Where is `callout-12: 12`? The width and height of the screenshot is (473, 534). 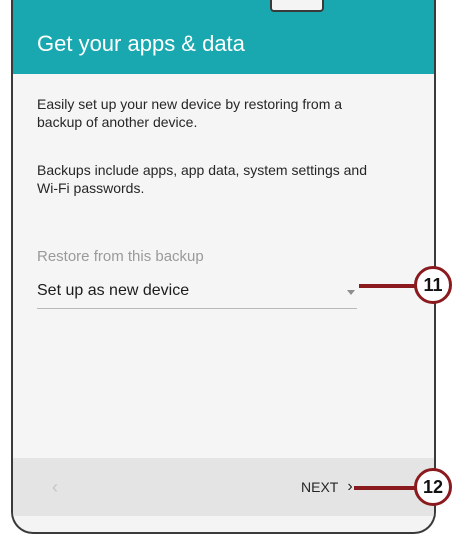 callout-12: 12 is located at coordinates (433, 487).